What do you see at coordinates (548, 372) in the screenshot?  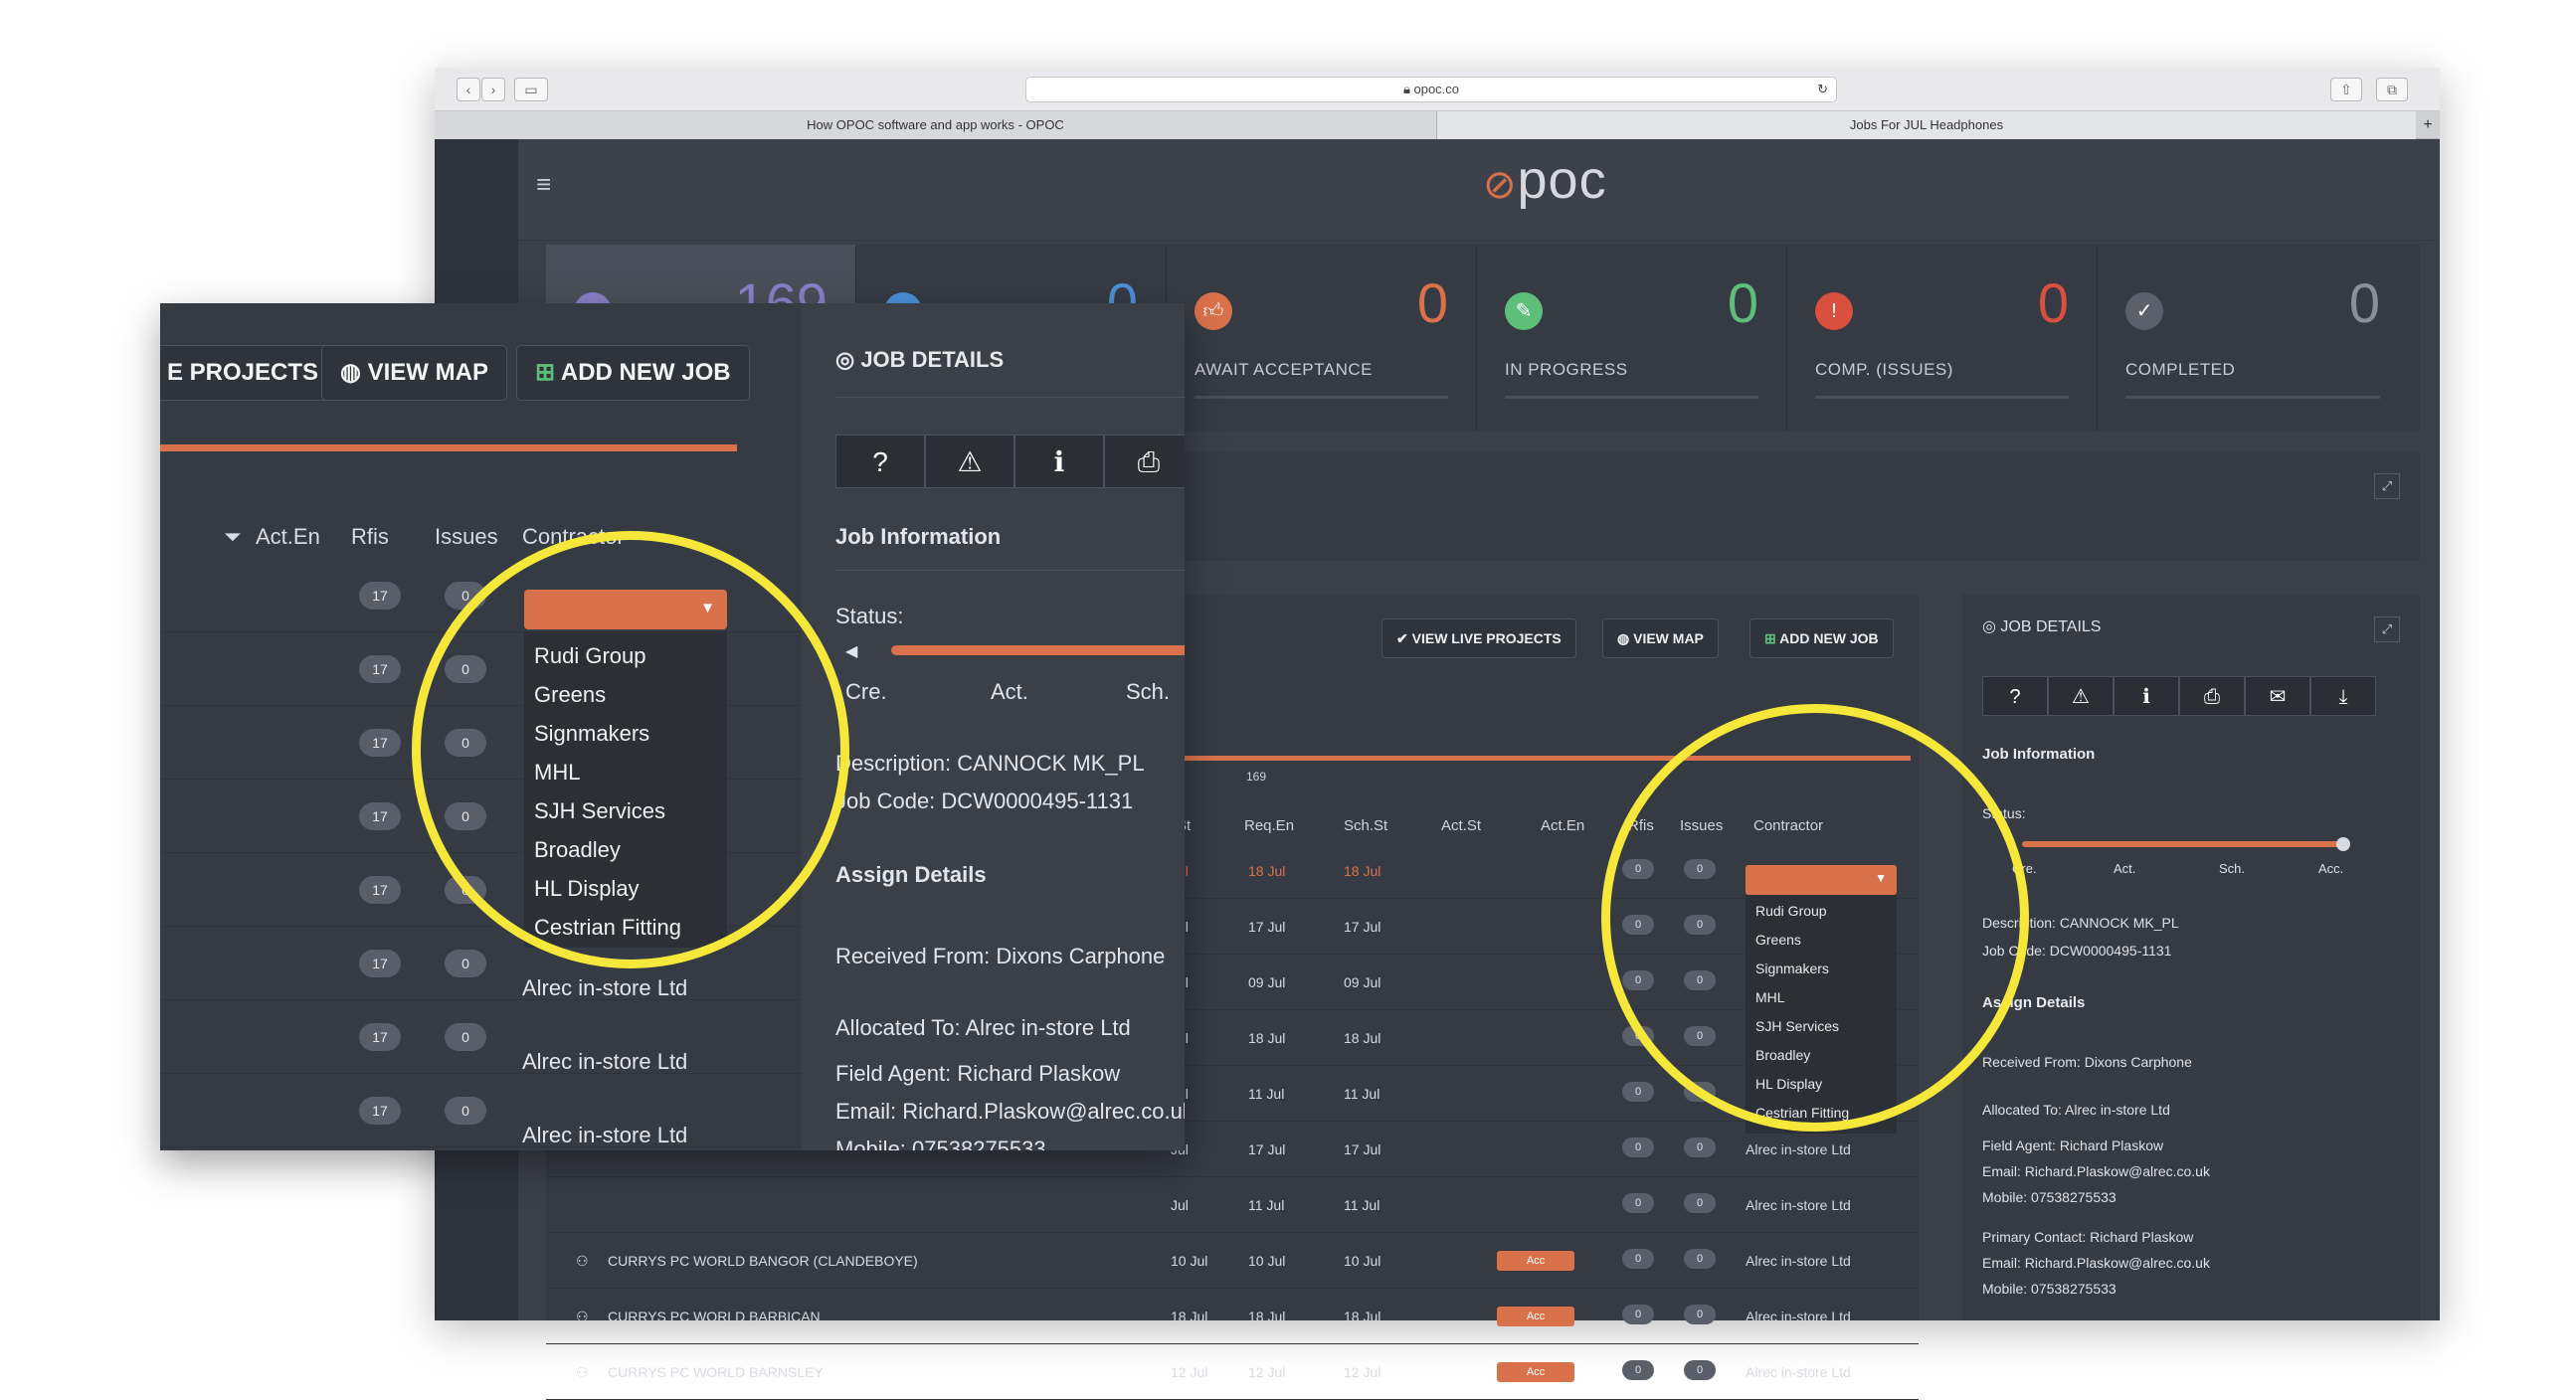 I see `plus-square-icon: ⊞` at bounding box center [548, 372].